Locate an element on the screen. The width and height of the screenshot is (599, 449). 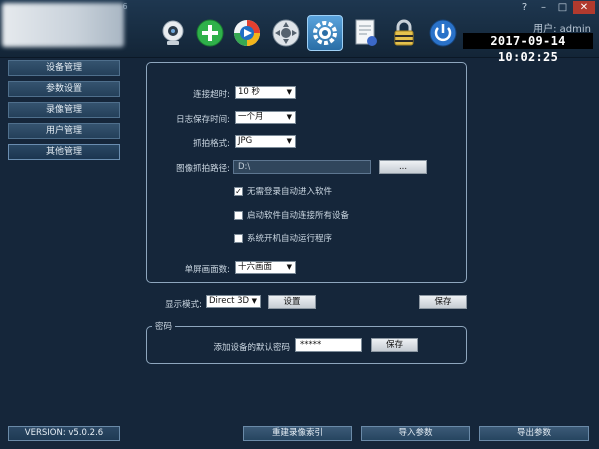
default-password-label: 添加设备的默认密码 is located at coordinates (251, 348).